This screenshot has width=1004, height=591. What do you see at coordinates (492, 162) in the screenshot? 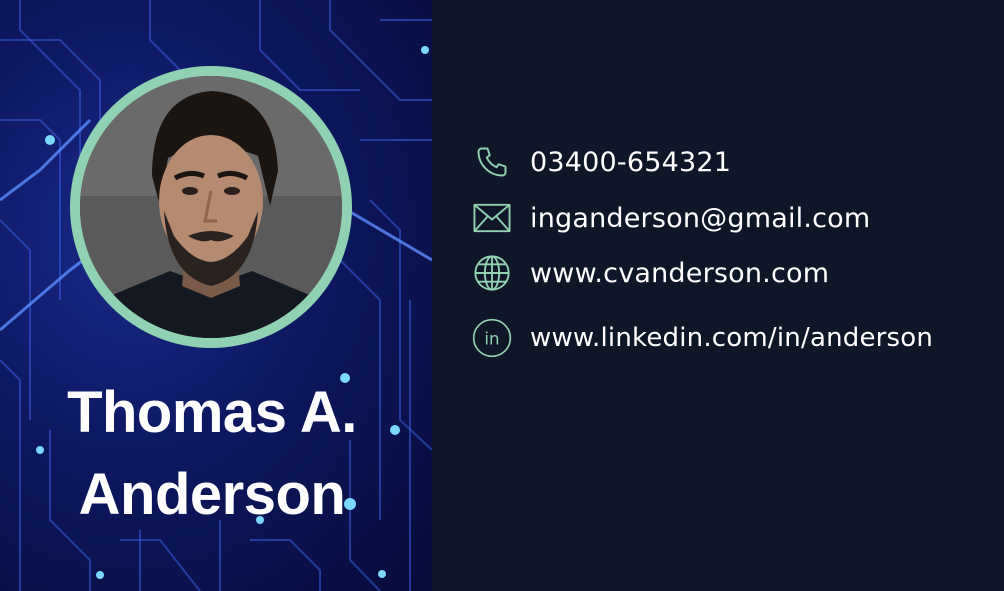
I see `phone-icon` at bounding box center [492, 162].